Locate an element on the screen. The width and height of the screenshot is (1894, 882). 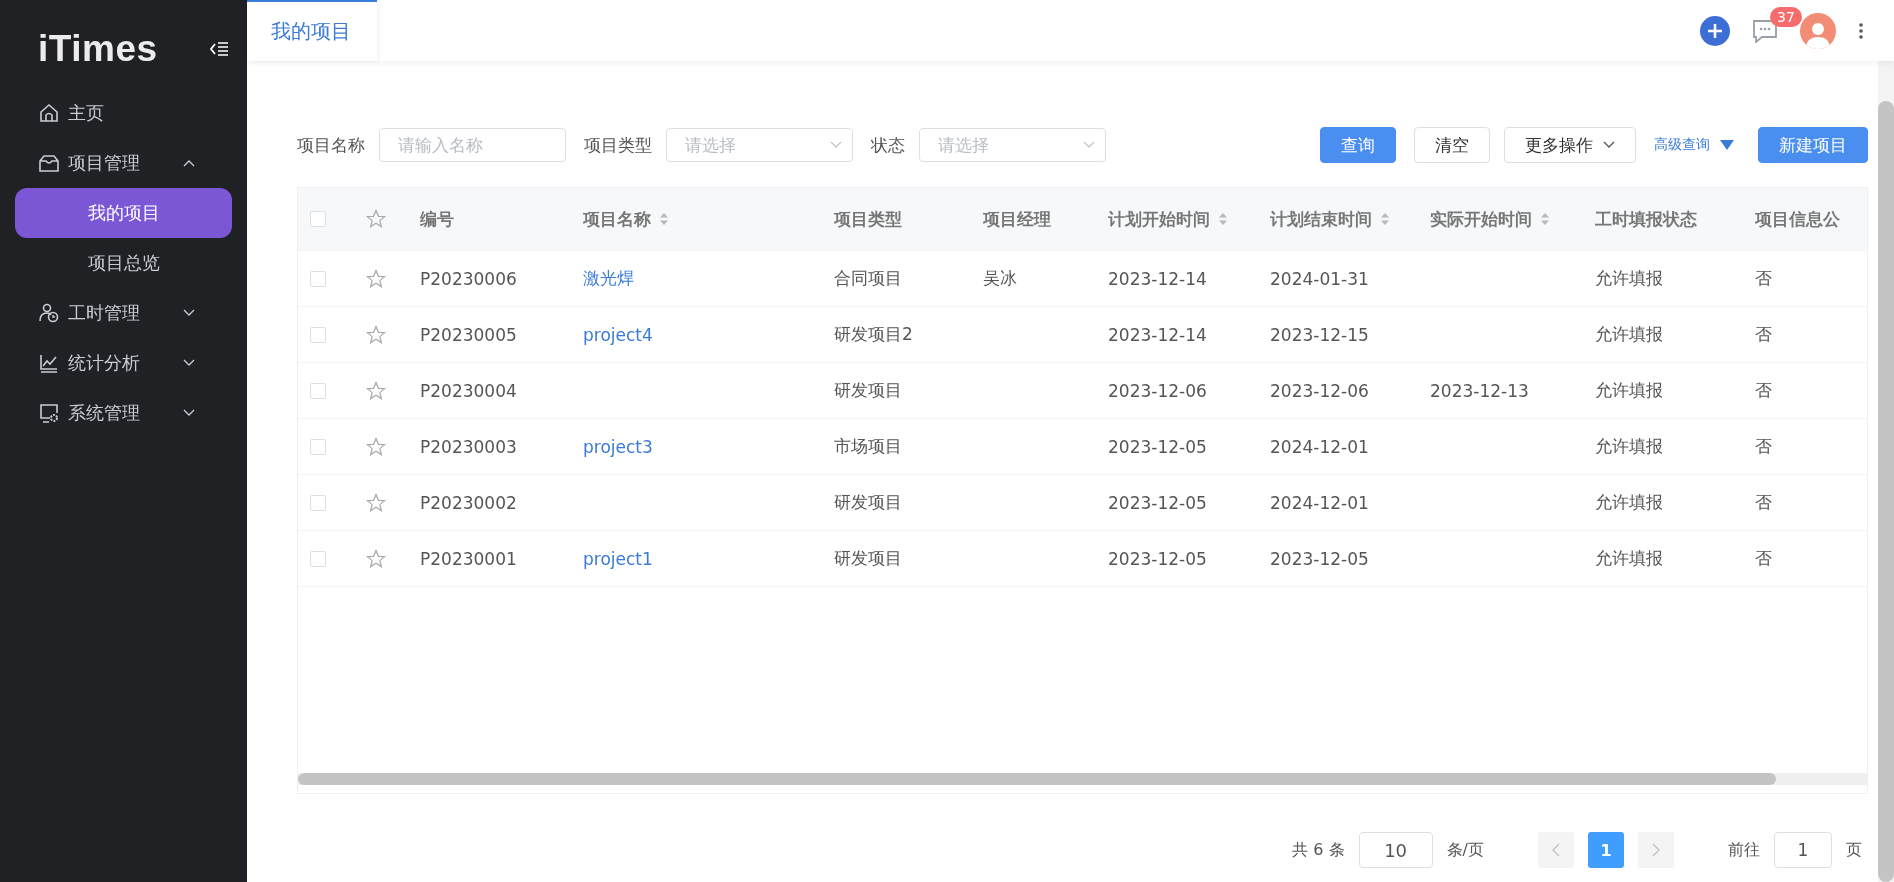
project-link: project1 is located at coordinates (618, 558).